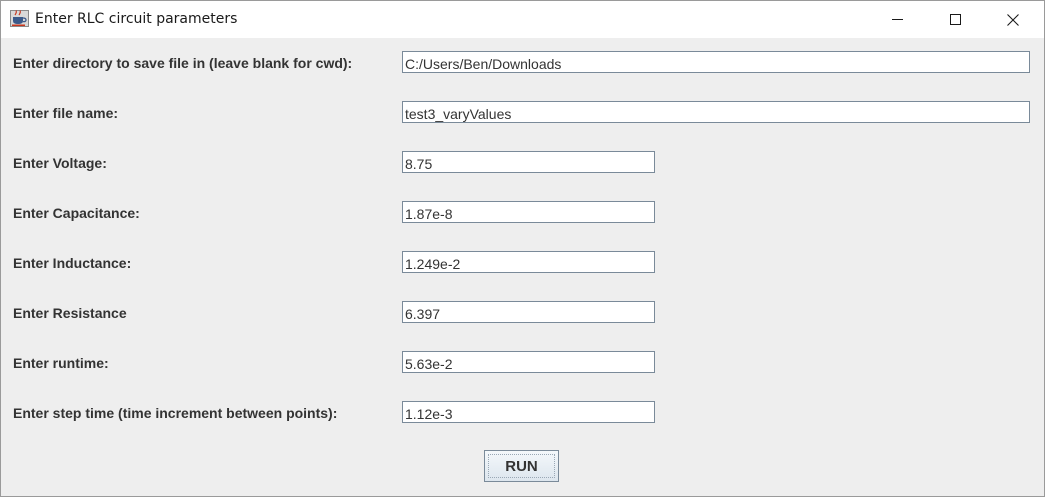  I want to click on capacitance-label: Enter Capacitance:, so click(76, 213).